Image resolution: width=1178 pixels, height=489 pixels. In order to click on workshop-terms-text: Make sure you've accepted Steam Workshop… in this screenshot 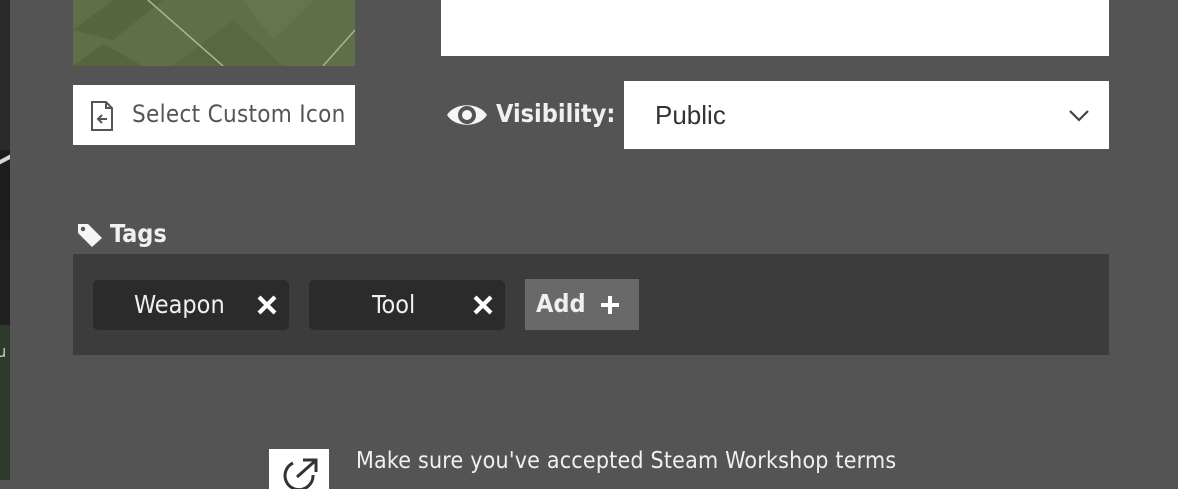, I will do `click(626, 461)`.